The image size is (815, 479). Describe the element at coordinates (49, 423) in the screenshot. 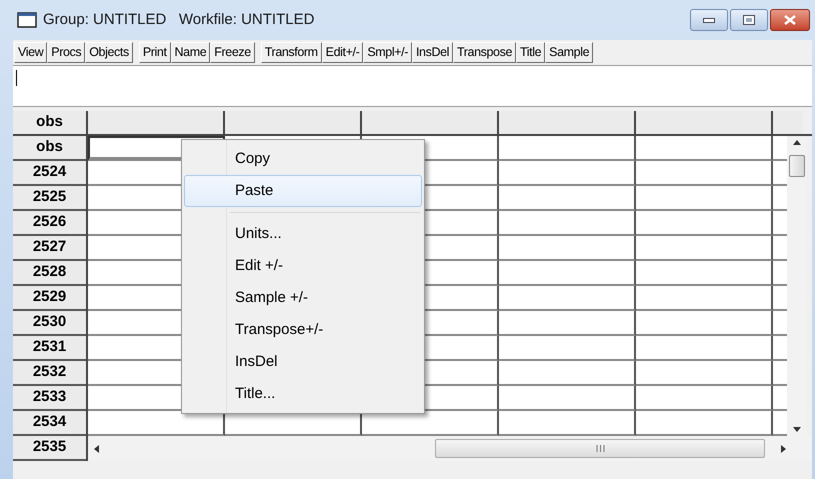

I see `row-header: 2534` at that location.